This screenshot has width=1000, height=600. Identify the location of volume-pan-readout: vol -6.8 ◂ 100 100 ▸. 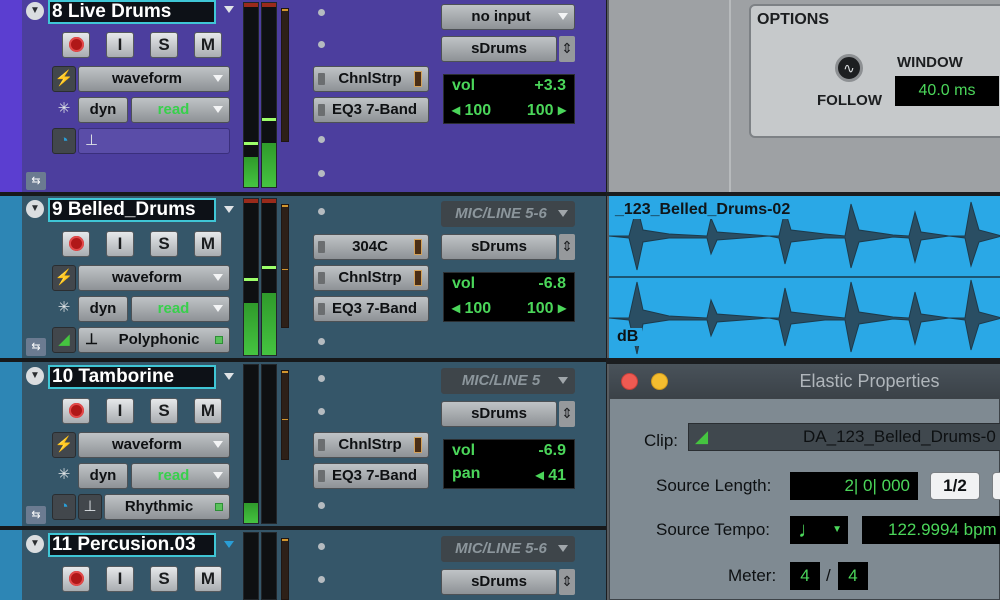
(509, 297).